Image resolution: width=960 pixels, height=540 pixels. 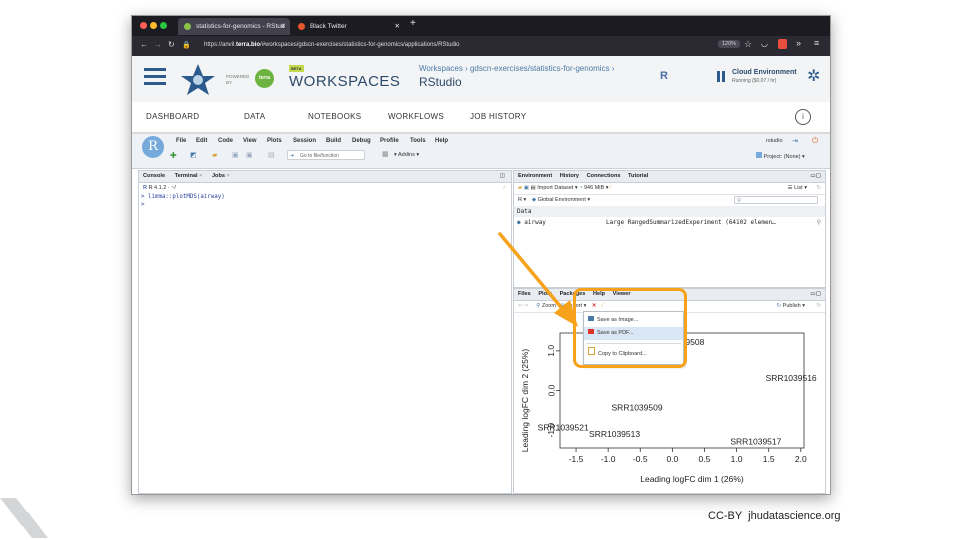 What do you see at coordinates (604, 176) in the screenshot?
I see `tab-connections: Connections` at bounding box center [604, 176].